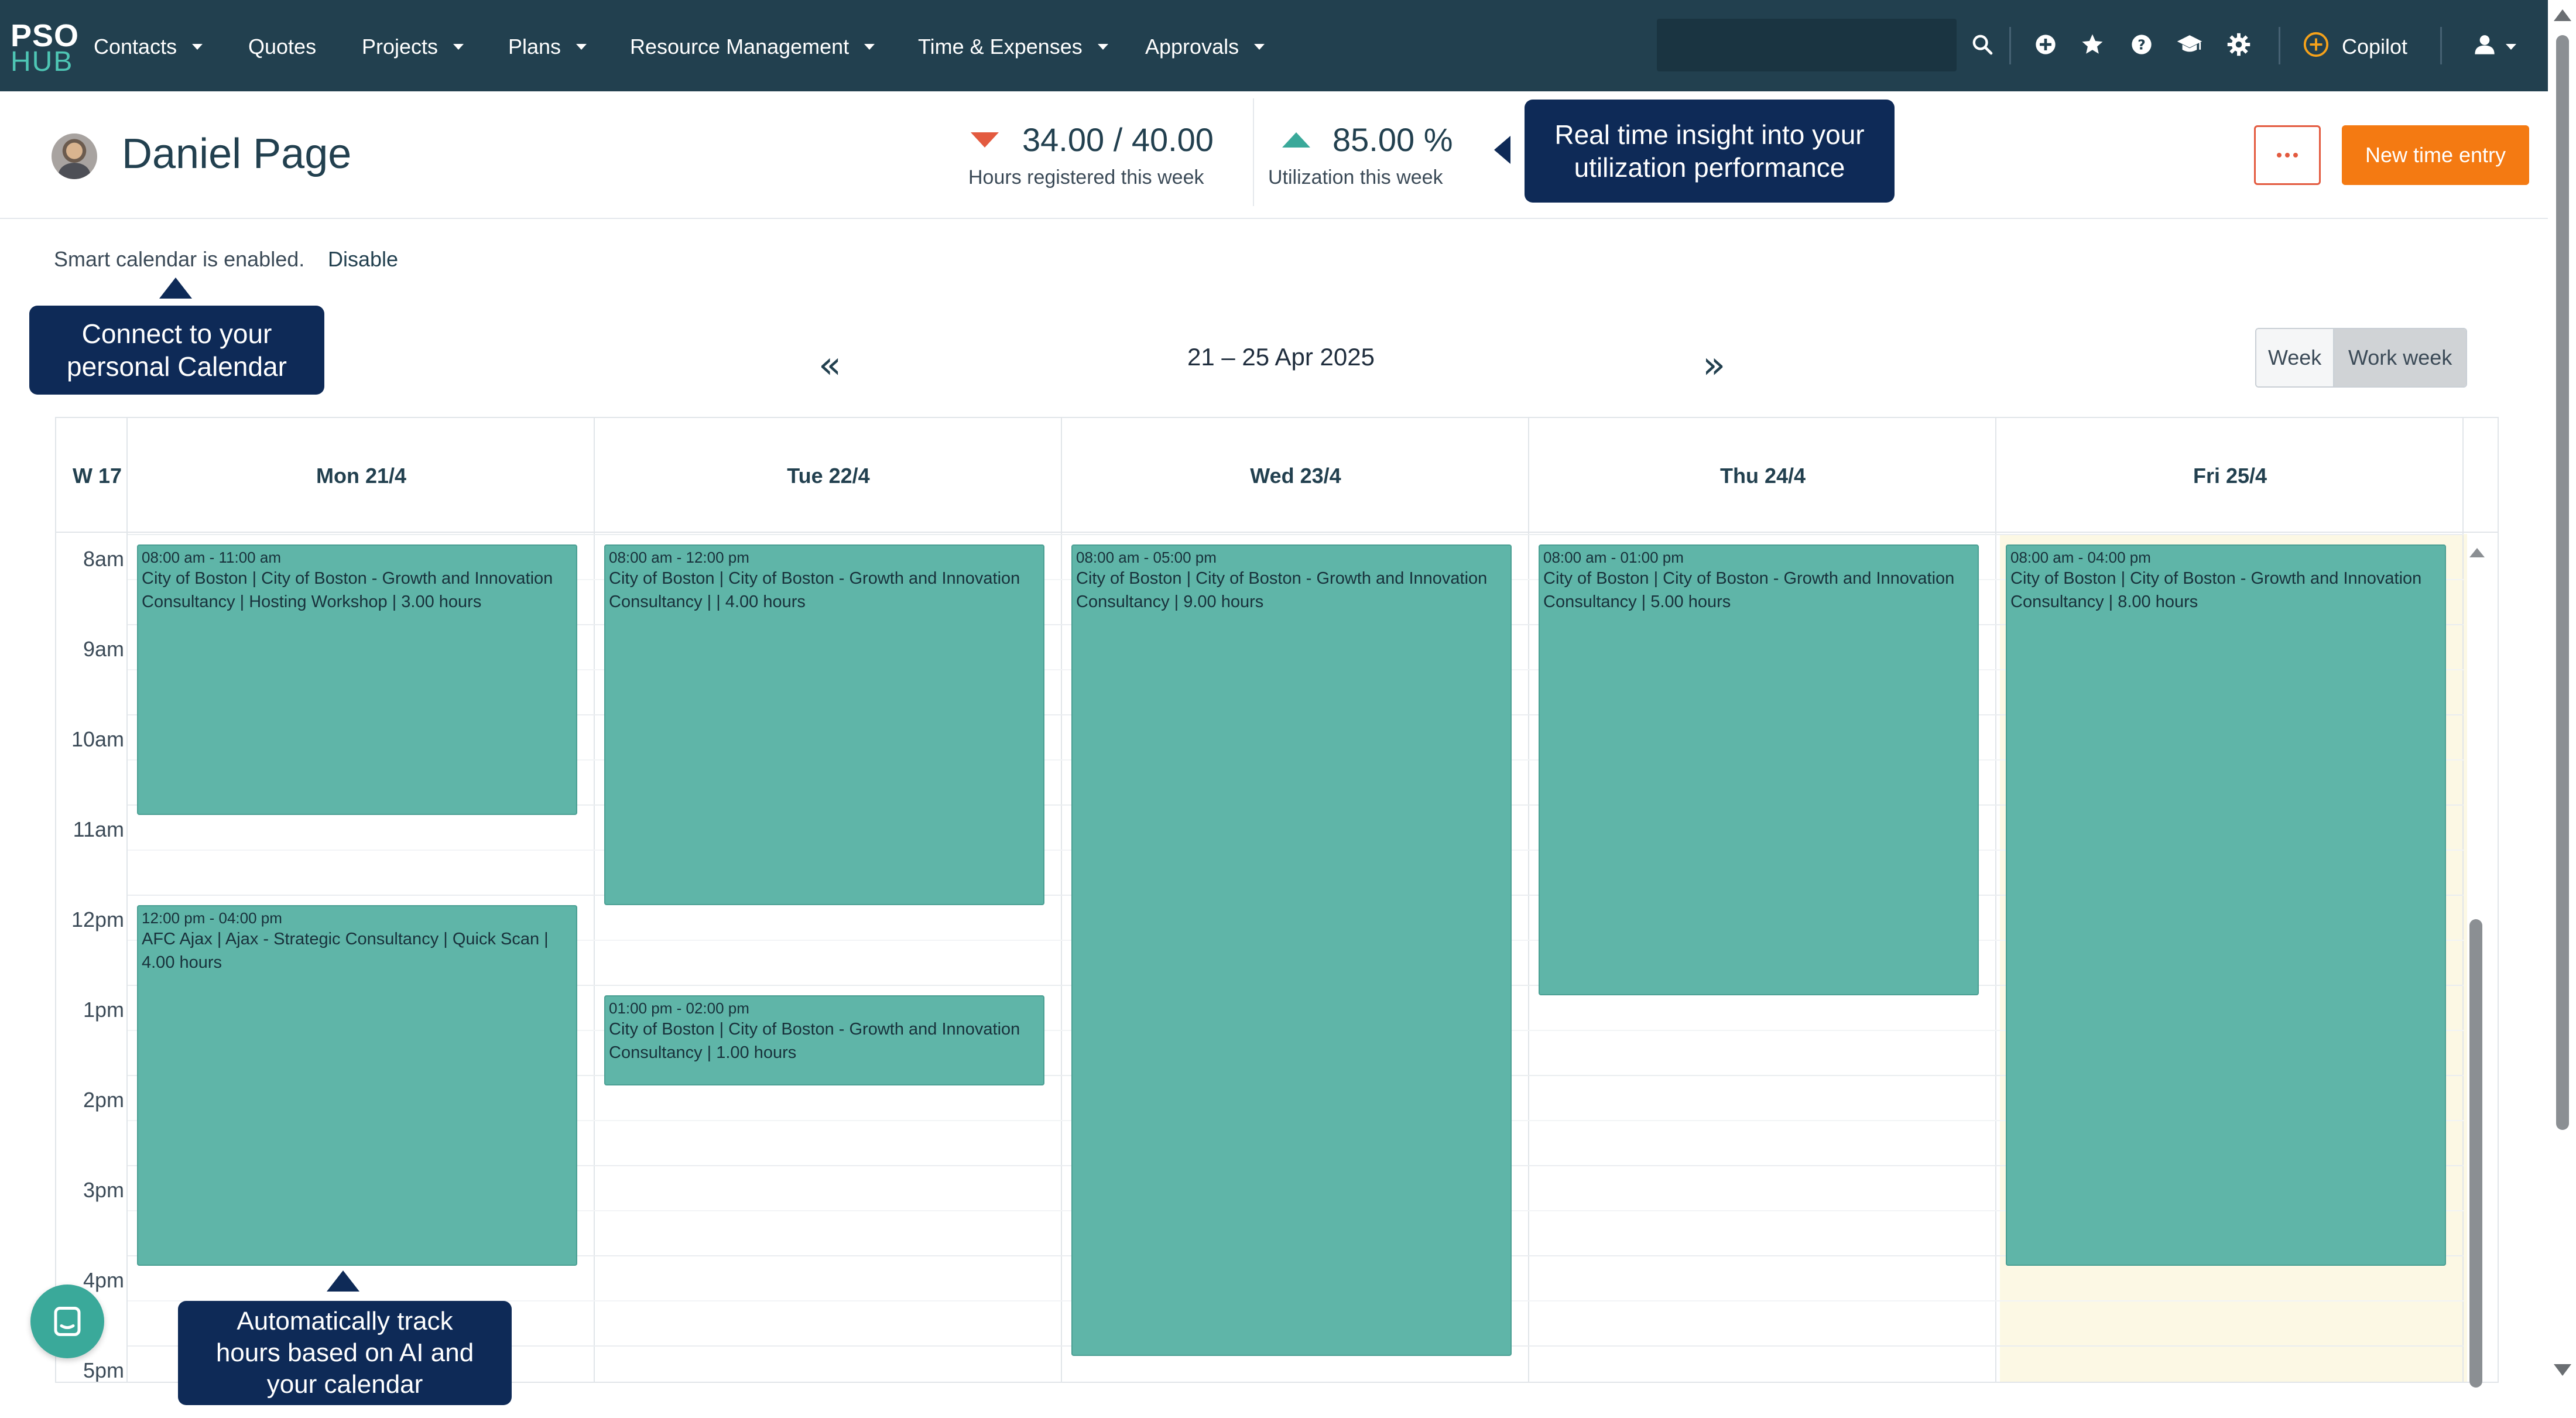 This screenshot has height=1418, width=2576. What do you see at coordinates (2316, 44) in the screenshot?
I see `copilot-icon` at bounding box center [2316, 44].